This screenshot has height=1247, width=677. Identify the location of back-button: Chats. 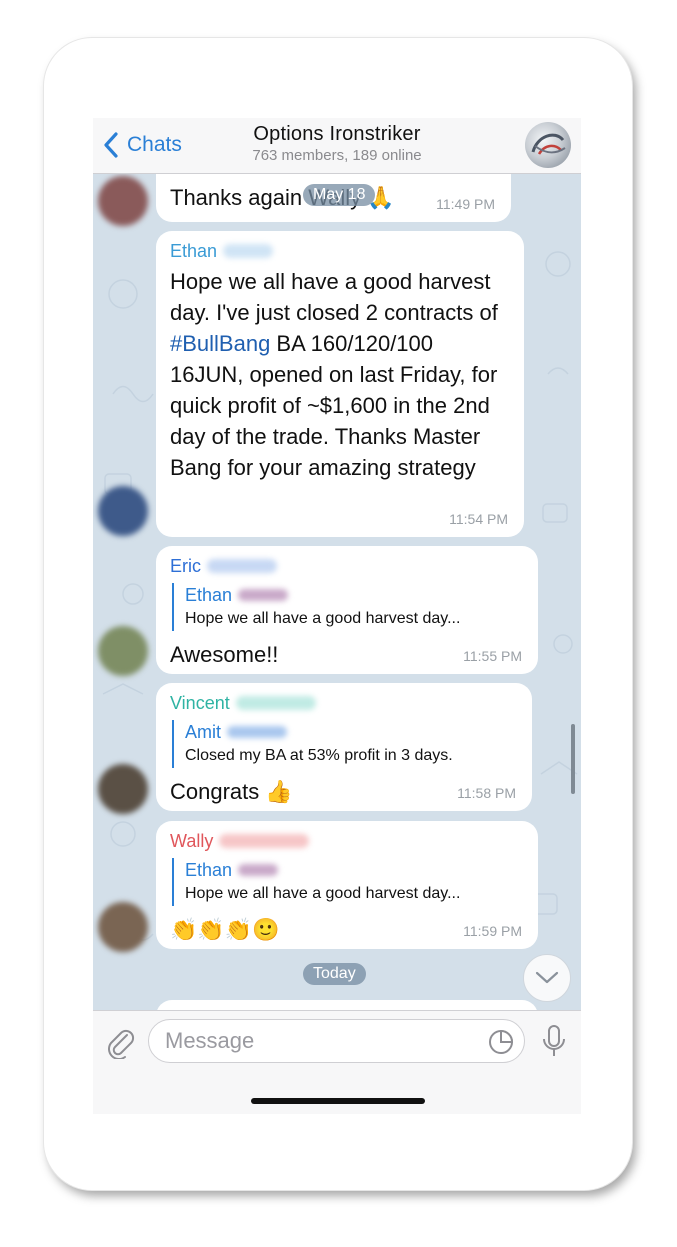
(142, 145).